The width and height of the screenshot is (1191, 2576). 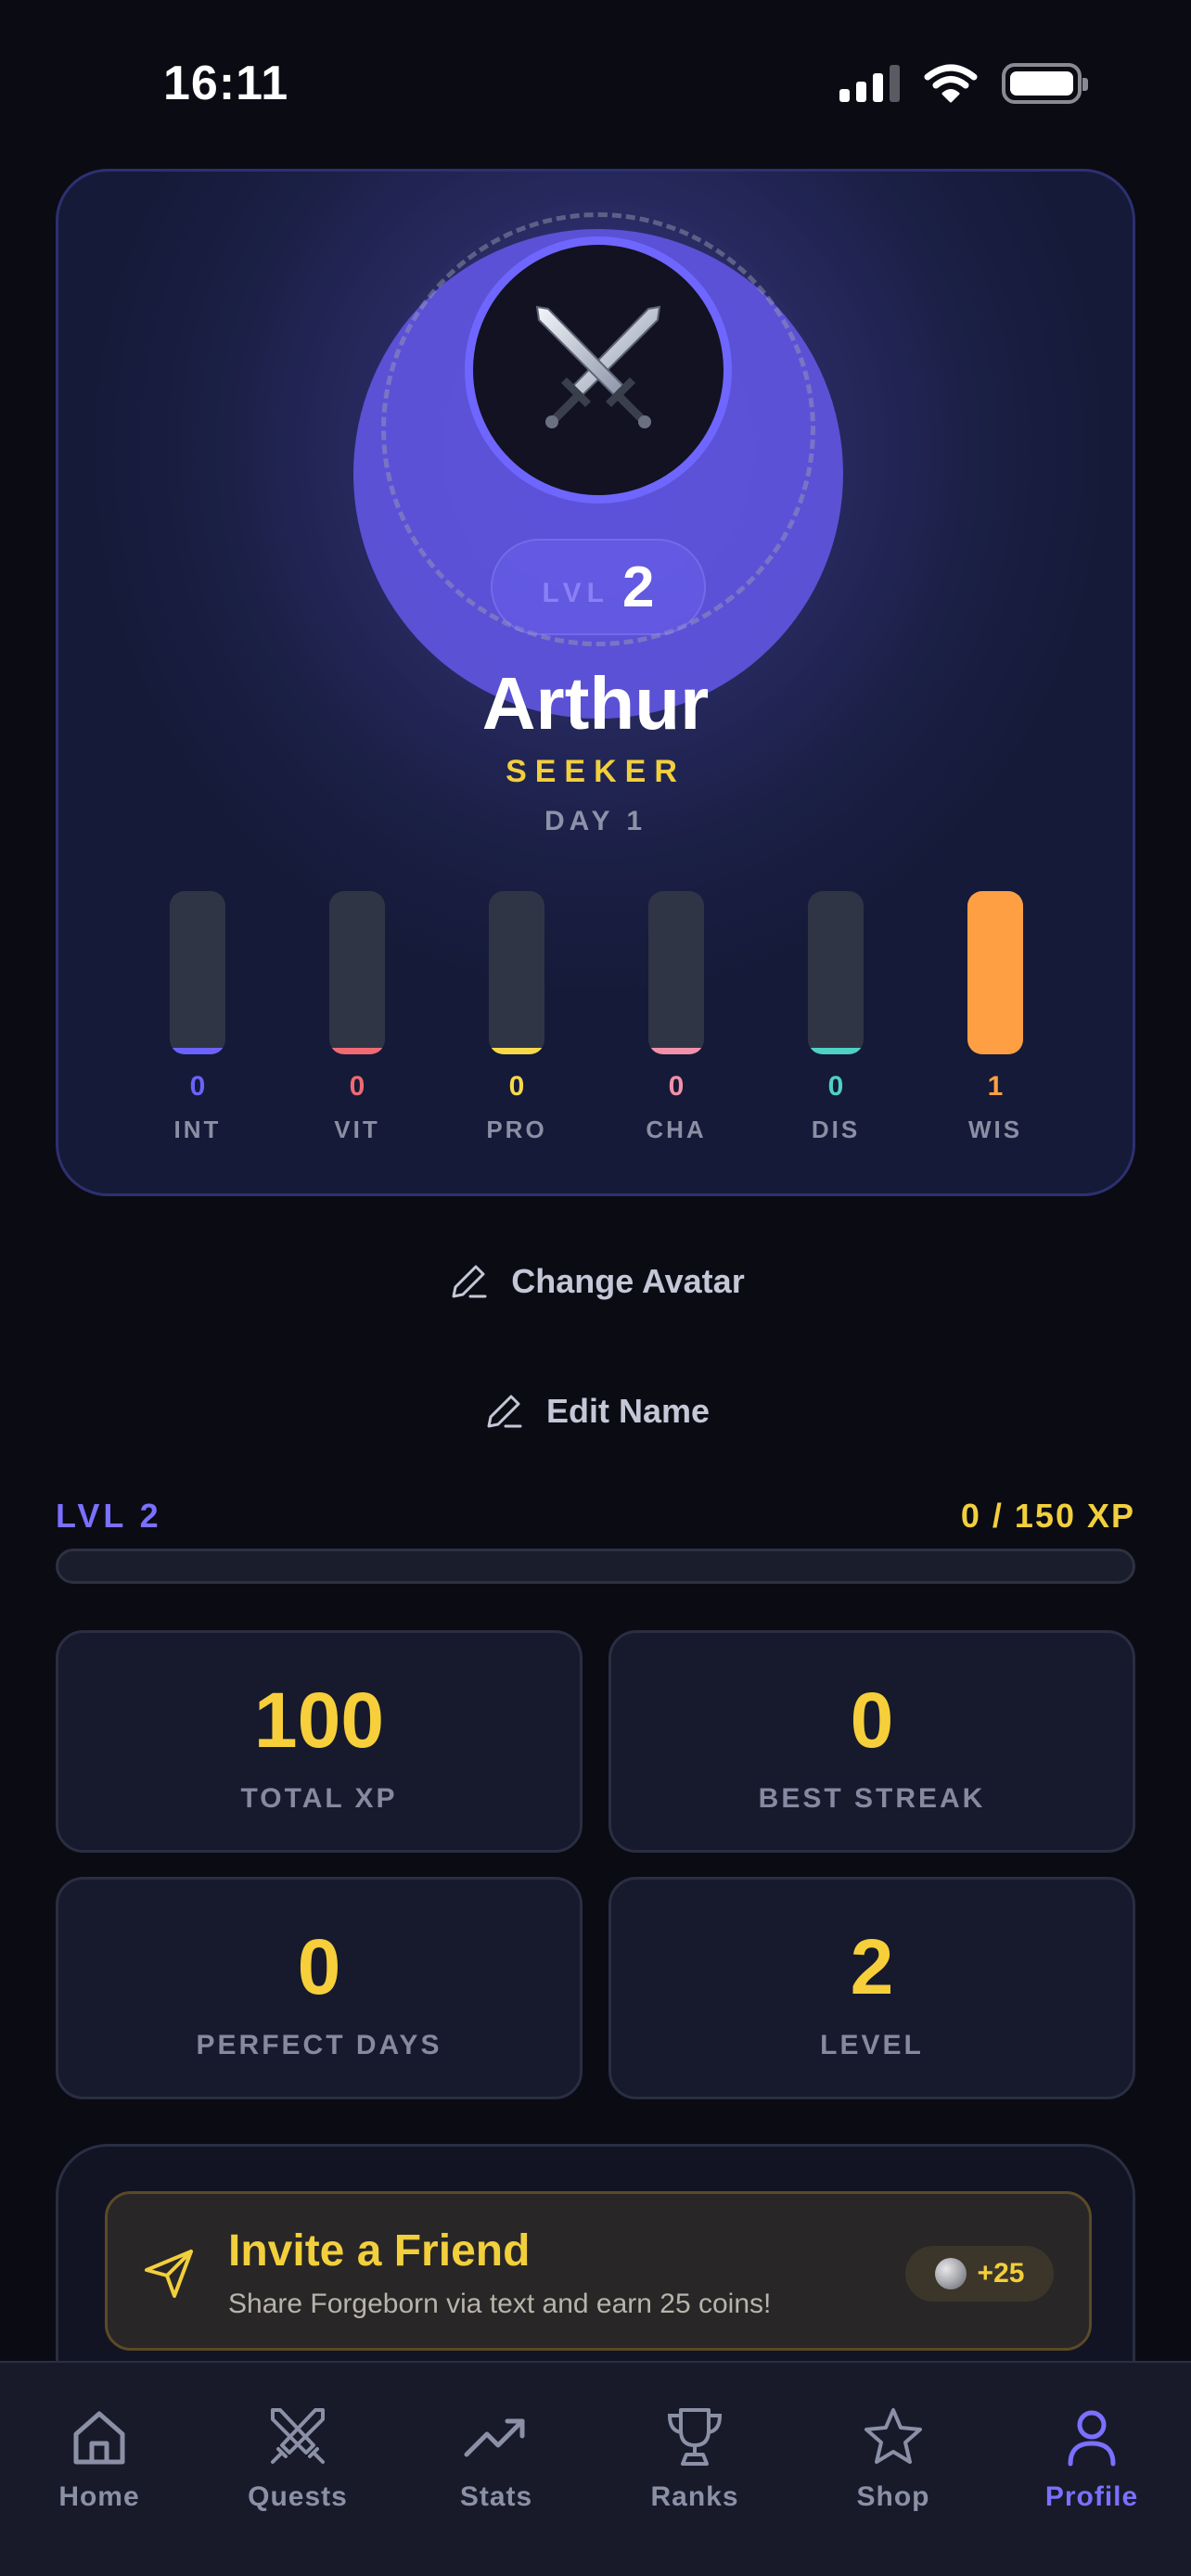 I want to click on day-counter: DAY 1, so click(x=595, y=821).